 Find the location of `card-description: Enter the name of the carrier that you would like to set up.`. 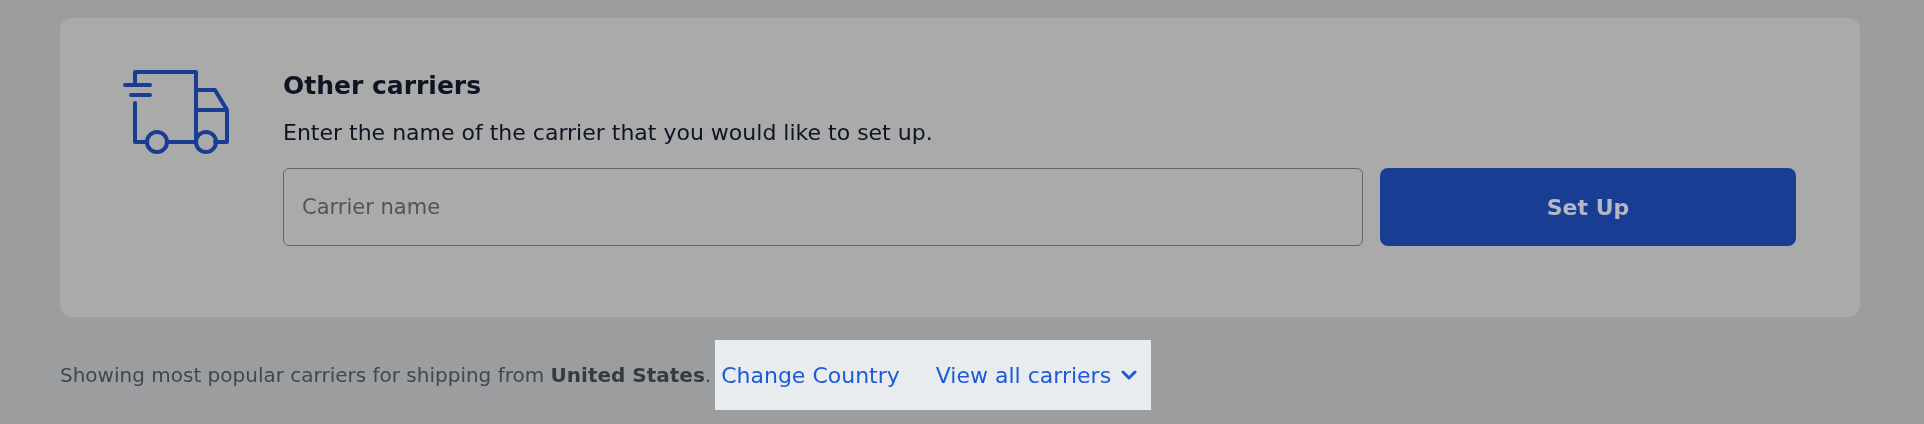

card-description: Enter the name of the carrier that you would like to set up. is located at coordinates (608, 133).